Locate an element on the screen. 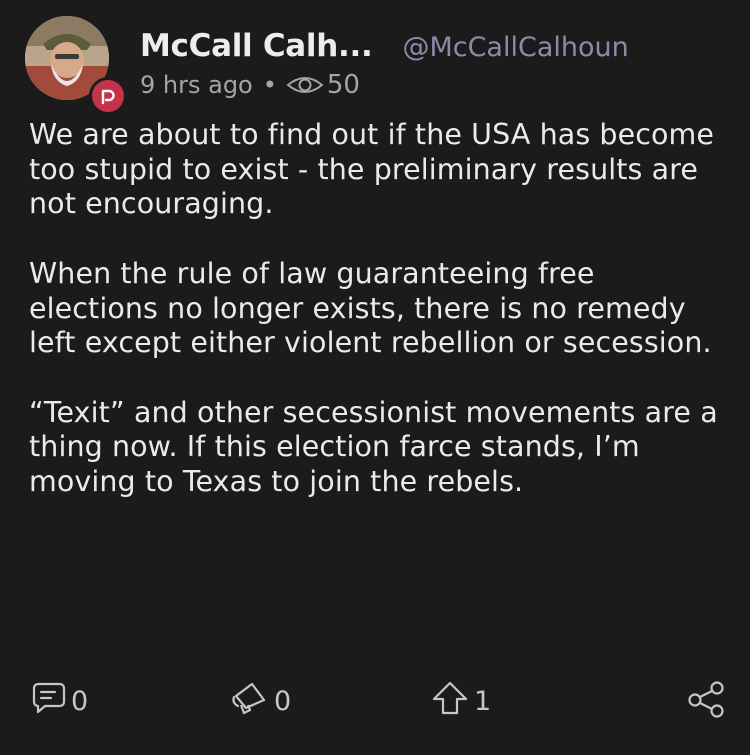  comment-button: 0 is located at coordinates (59, 701).